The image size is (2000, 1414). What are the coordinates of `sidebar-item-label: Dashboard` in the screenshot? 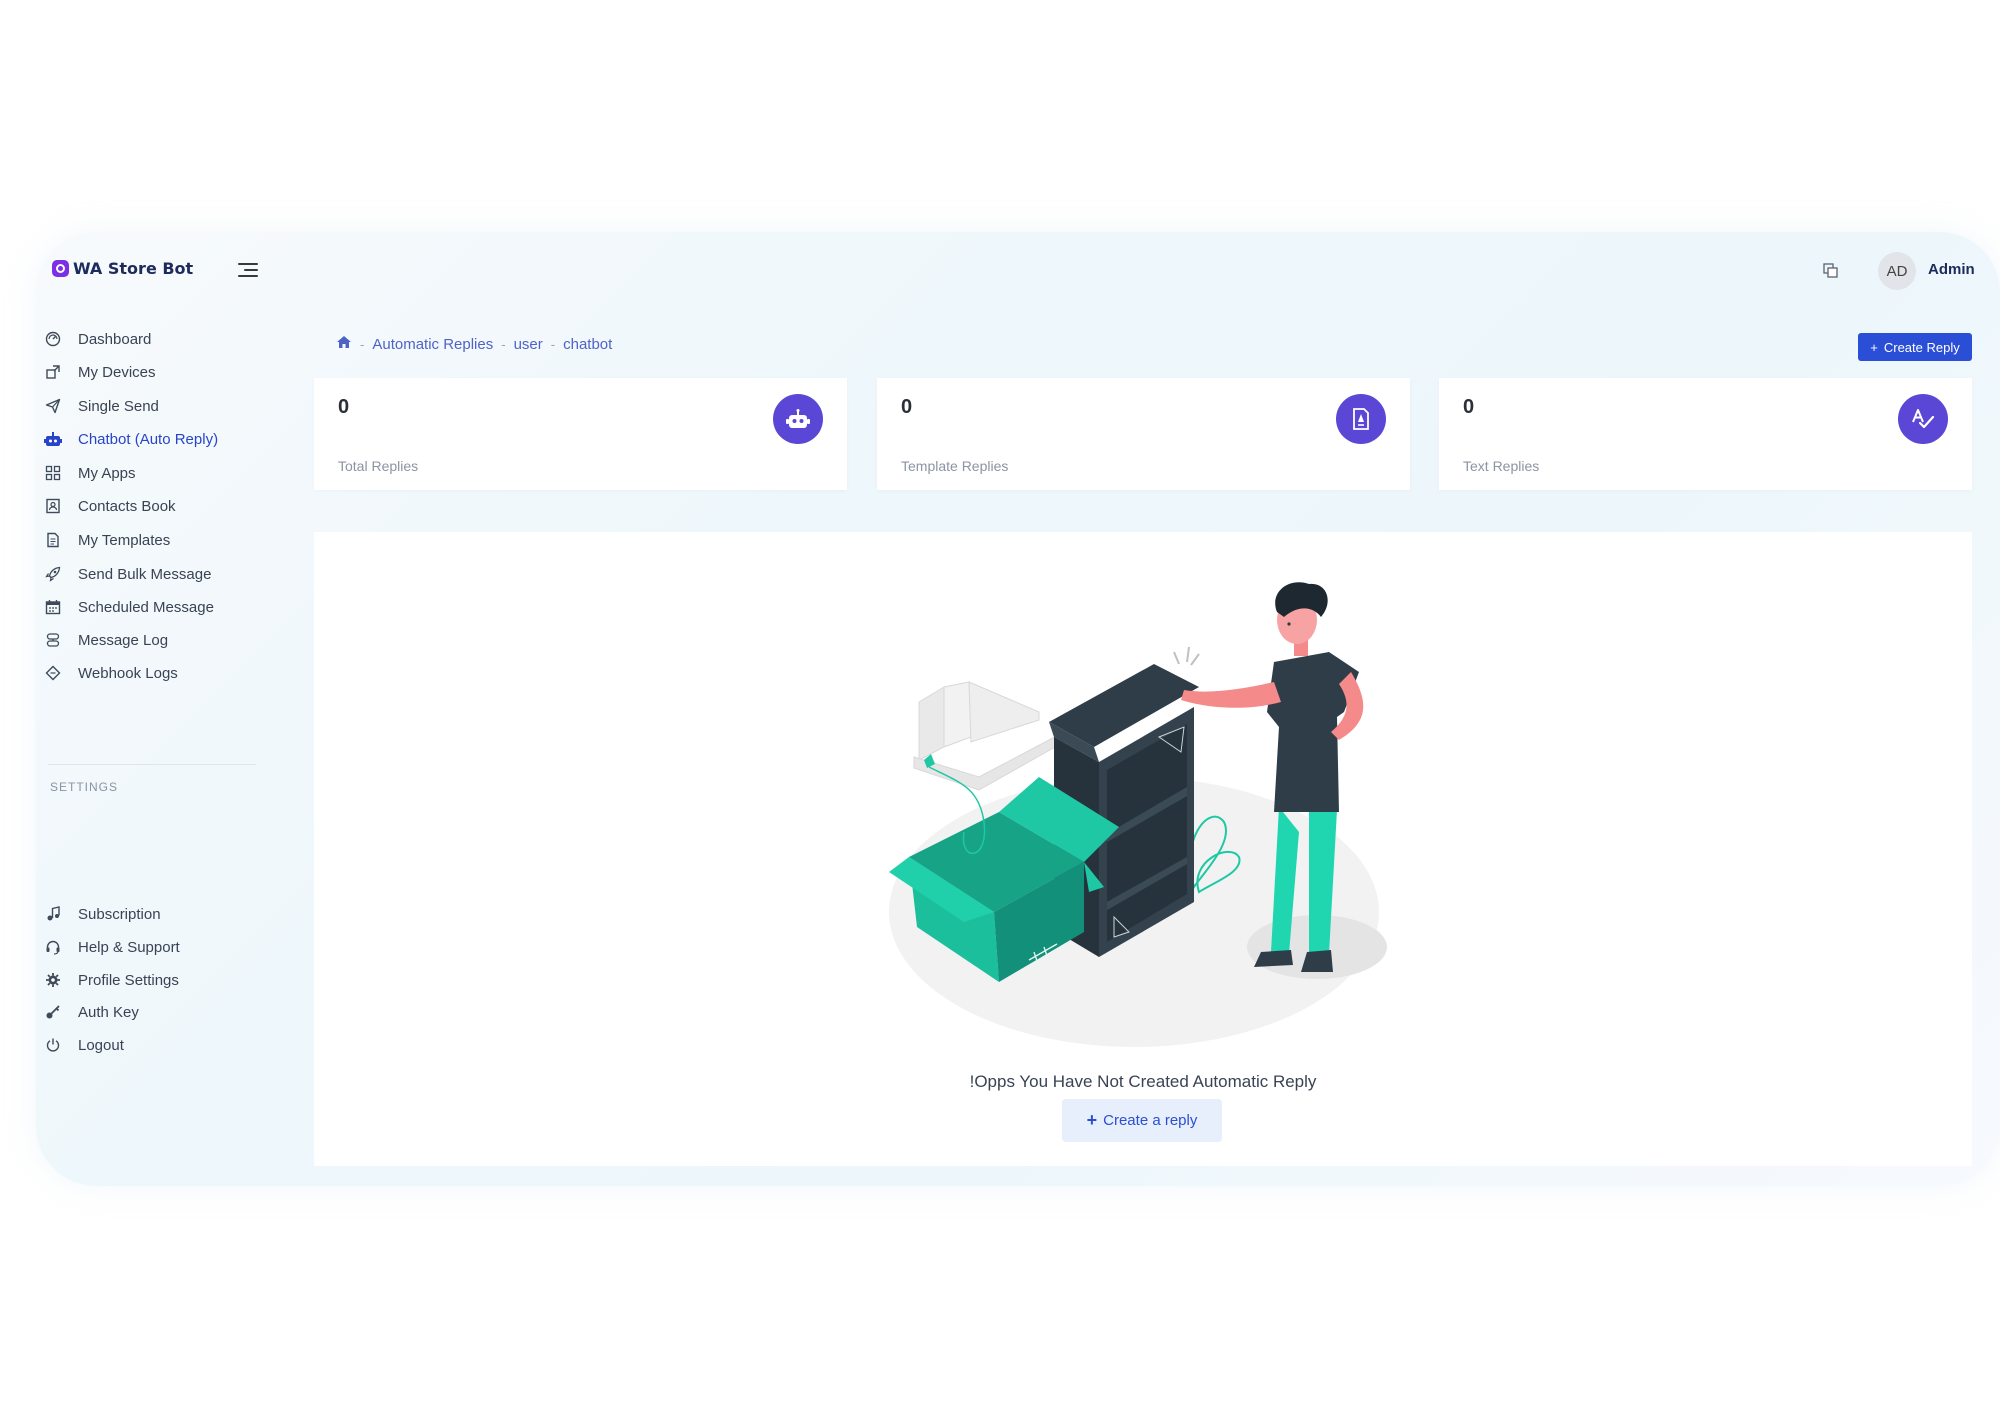 It's located at (115, 339).